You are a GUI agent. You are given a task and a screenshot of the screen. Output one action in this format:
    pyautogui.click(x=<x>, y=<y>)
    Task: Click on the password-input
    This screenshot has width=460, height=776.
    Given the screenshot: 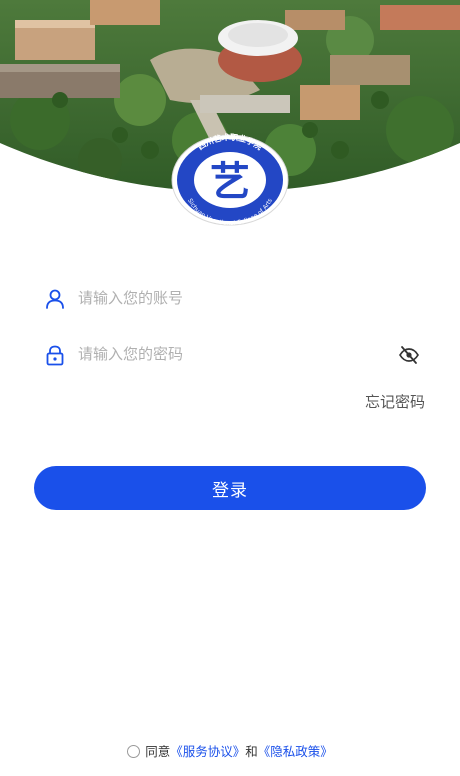 What is the action you would take?
    pyautogui.click(x=228, y=354)
    